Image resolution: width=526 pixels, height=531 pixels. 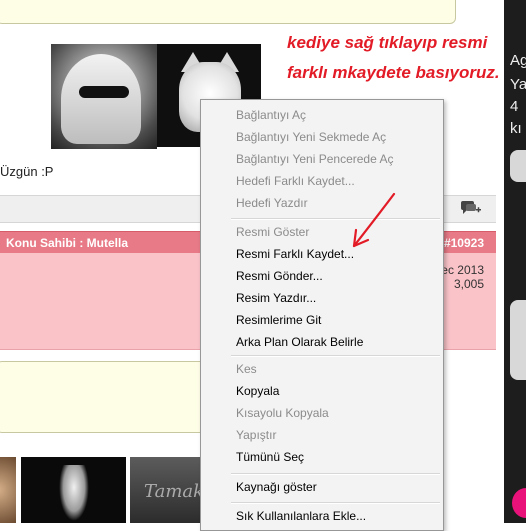 I want to click on menu-item: Yapıştır, so click(x=256, y=435).